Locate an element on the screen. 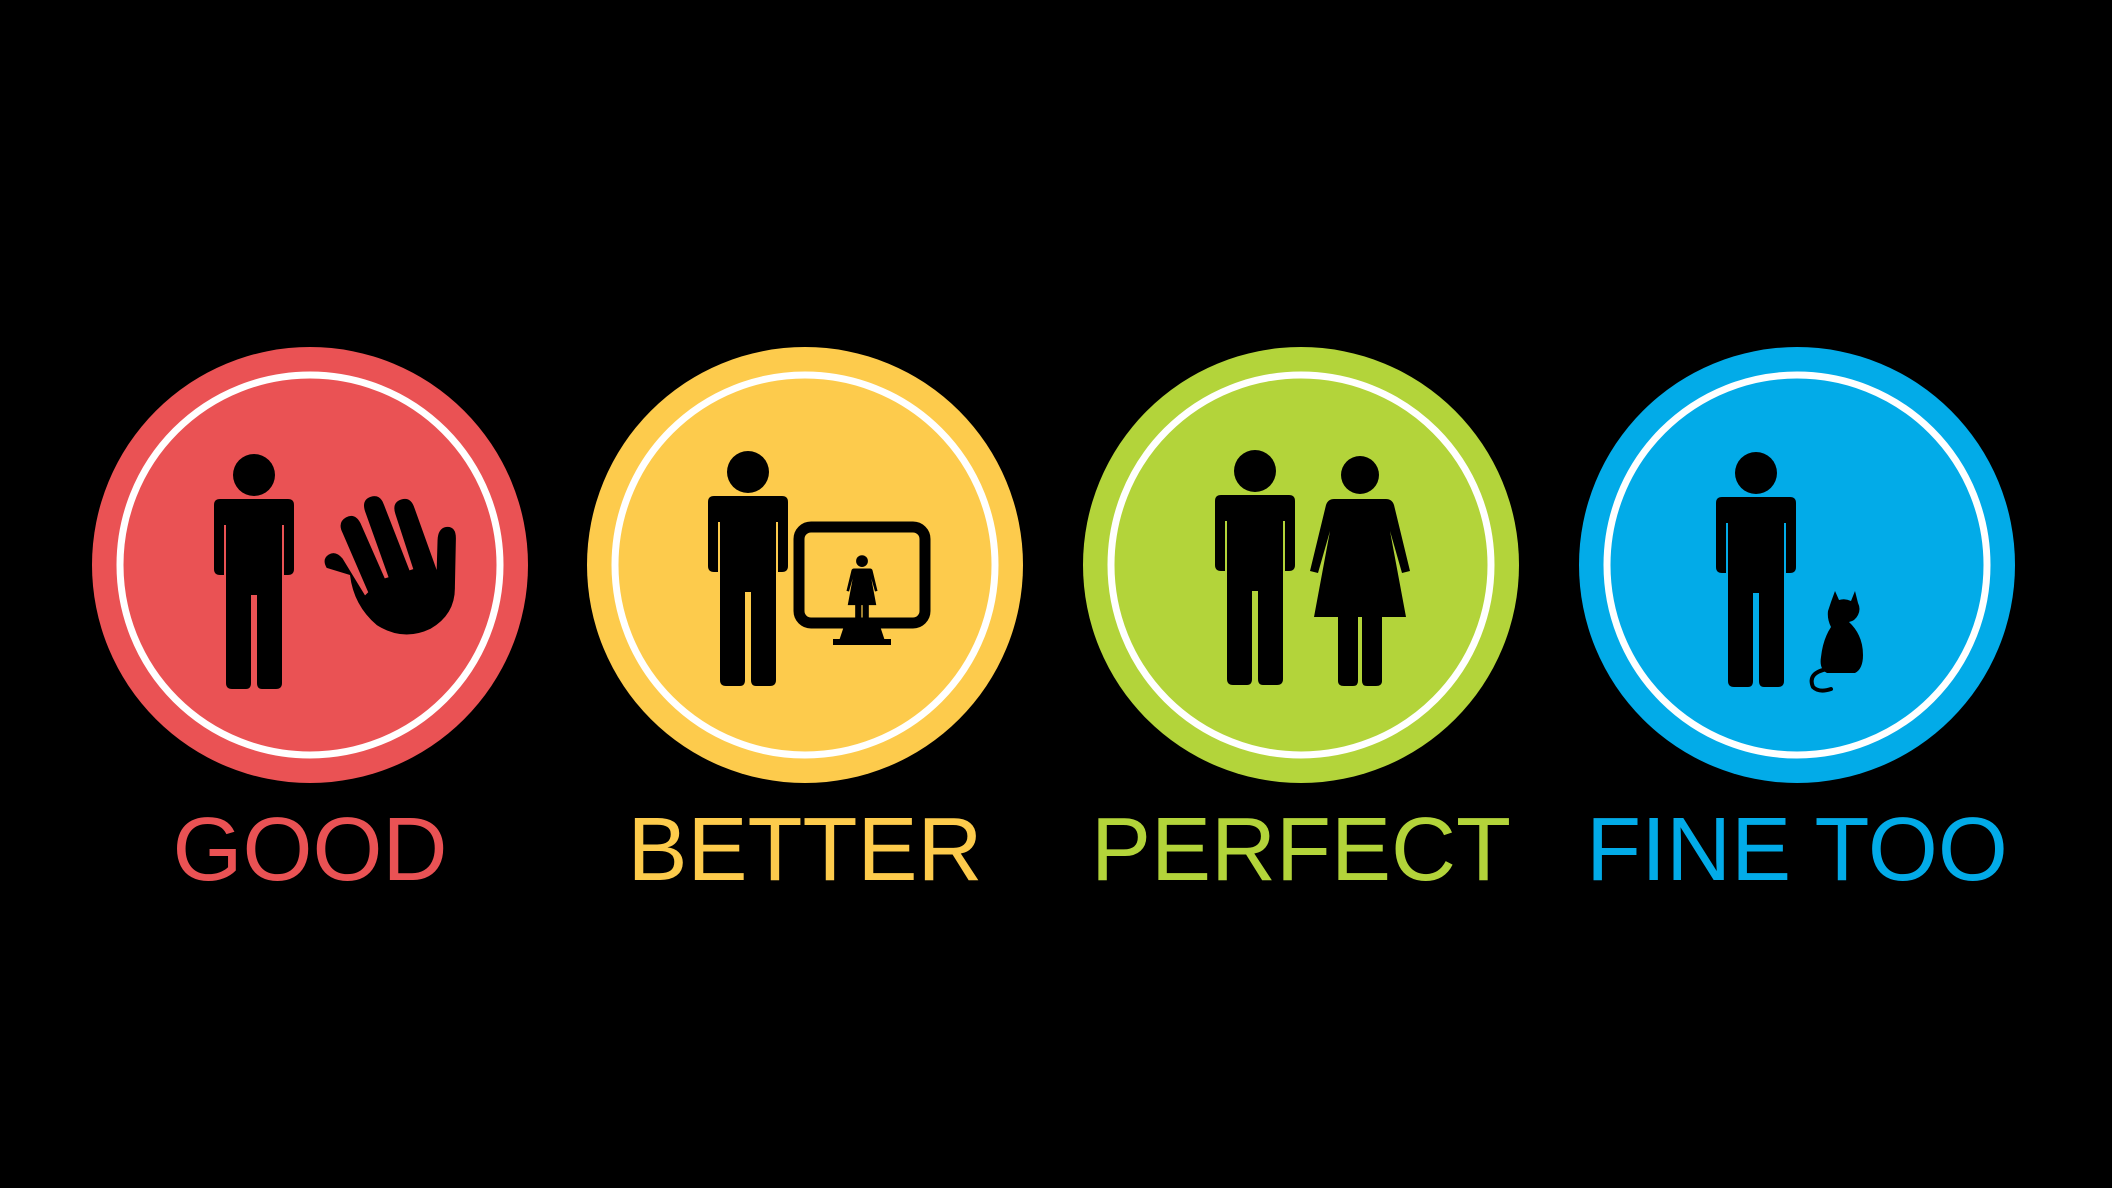  badge-fine-too is located at coordinates (1797, 565).